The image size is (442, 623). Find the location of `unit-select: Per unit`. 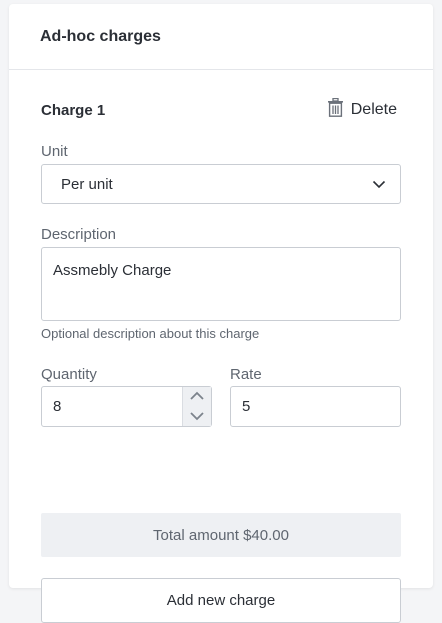

unit-select: Per unit is located at coordinates (221, 184).